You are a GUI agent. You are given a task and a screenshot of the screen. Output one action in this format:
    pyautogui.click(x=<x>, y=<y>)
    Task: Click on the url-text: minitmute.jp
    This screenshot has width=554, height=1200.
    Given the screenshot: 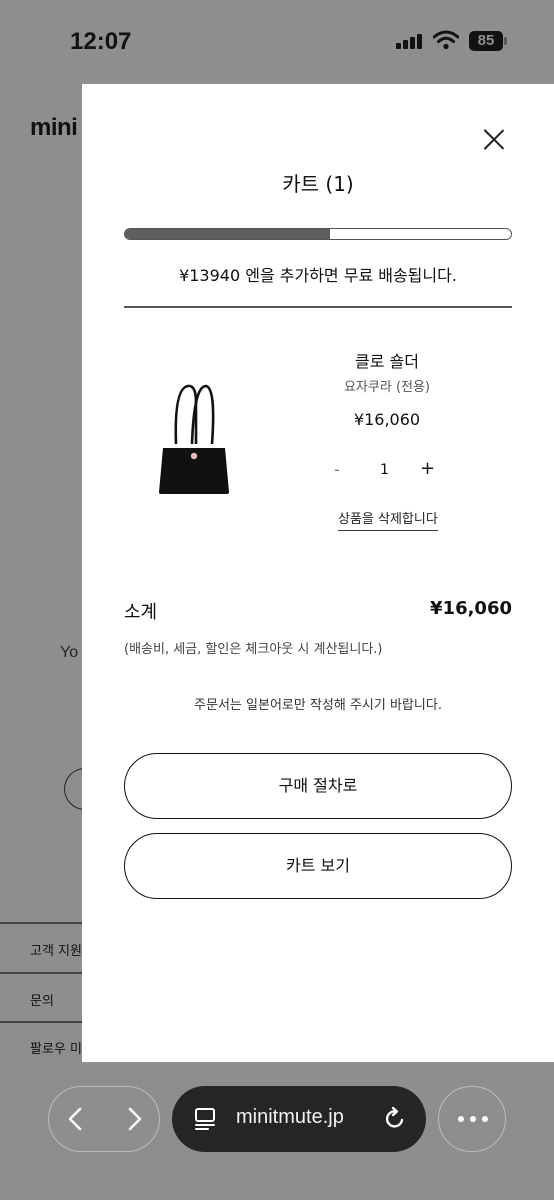 What is the action you would take?
    pyautogui.click(x=290, y=1117)
    